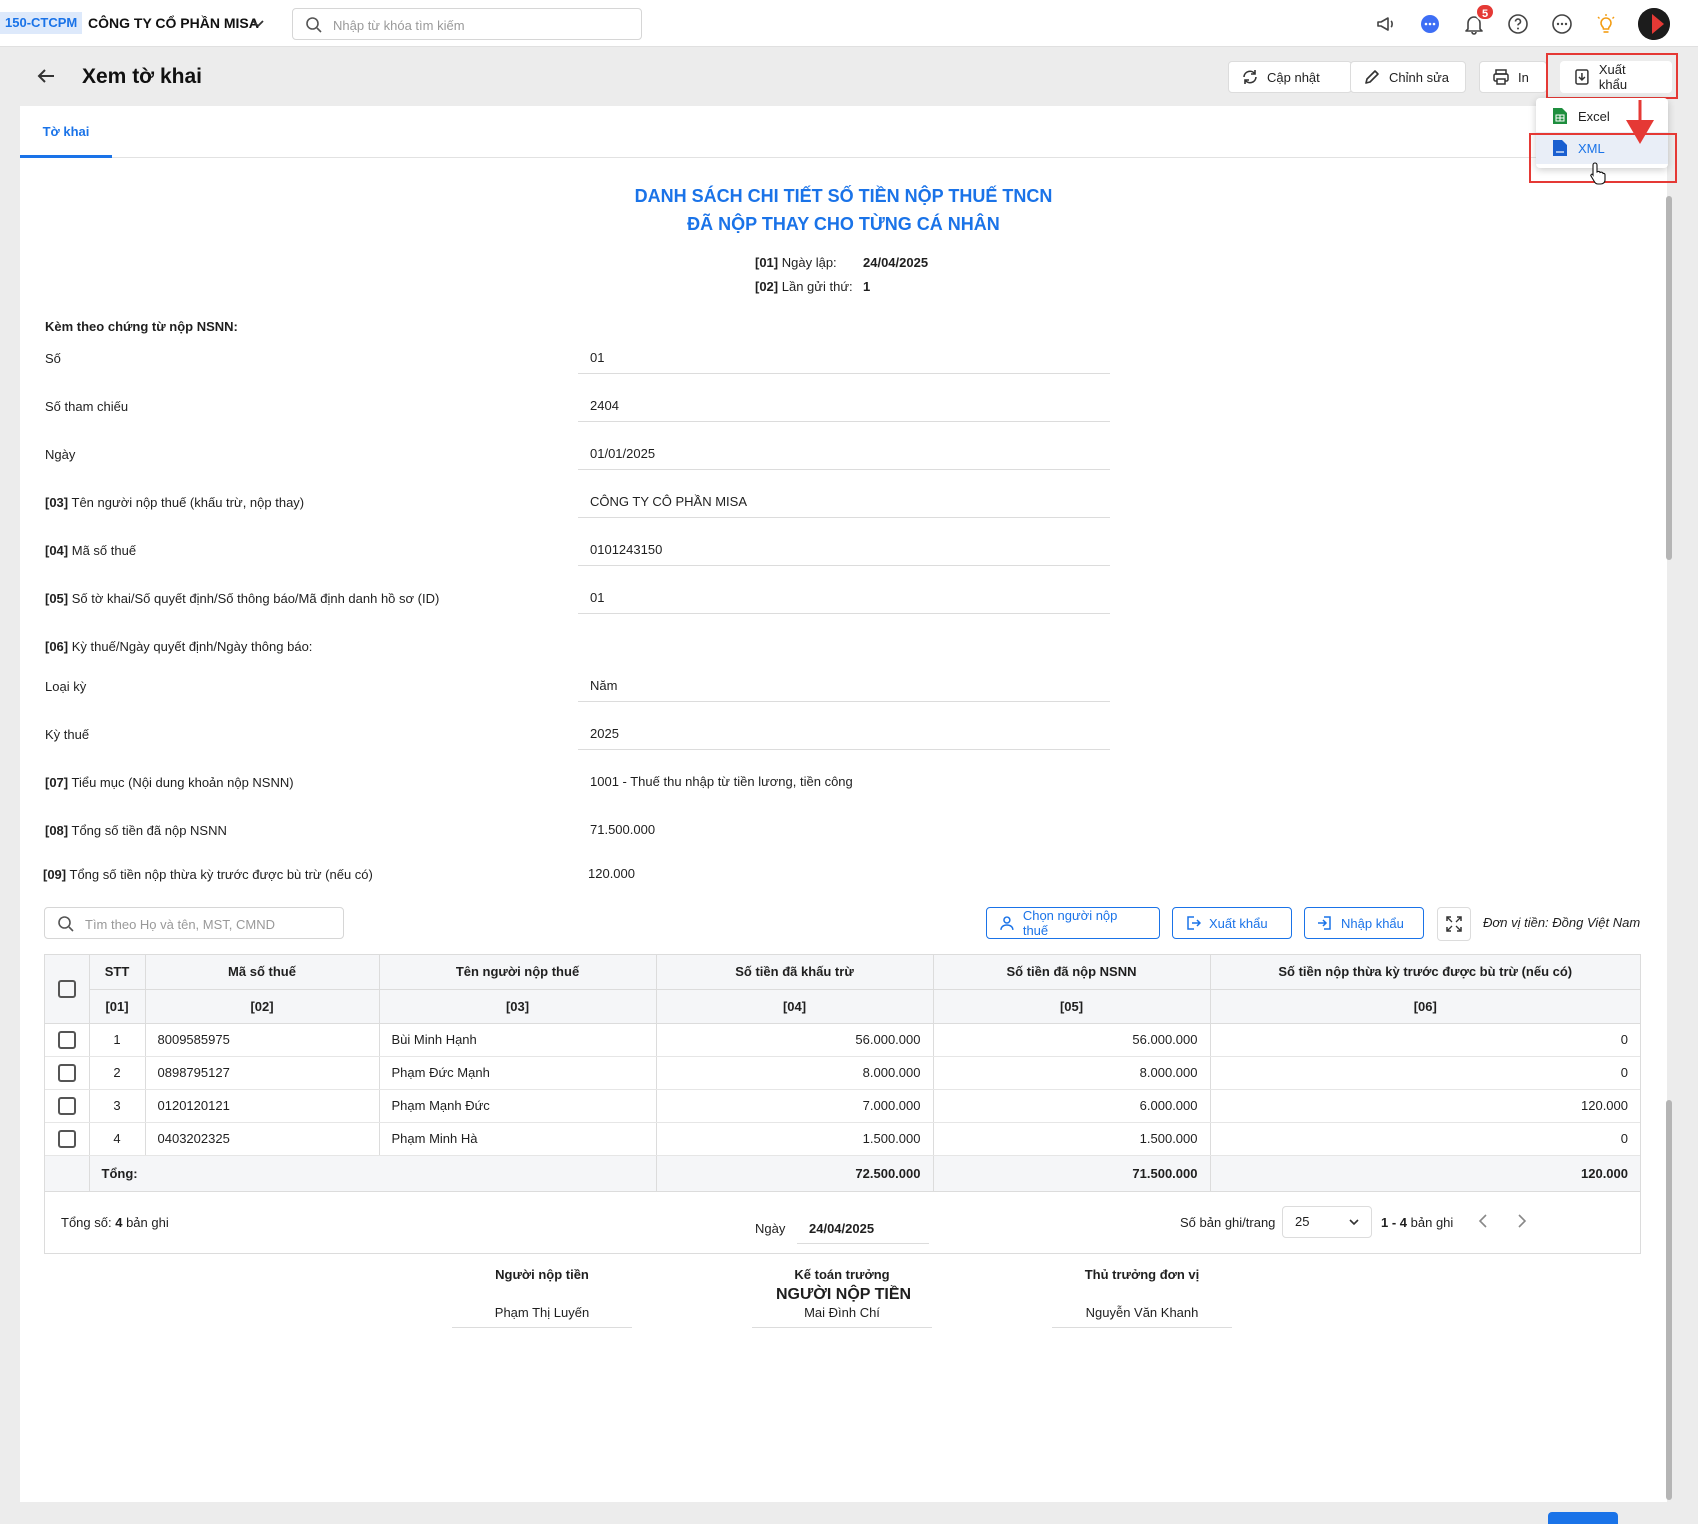 Image resolution: width=1698 pixels, height=1524 pixels. What do you see at coordinates (483, 25) in the screenshot?
I see `global-search-input` at bounding box center [483, 25].